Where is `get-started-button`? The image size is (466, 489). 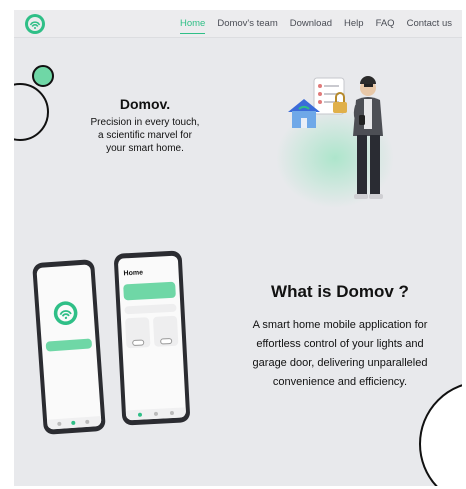 get-started-button is located at coordinates (69, 345).